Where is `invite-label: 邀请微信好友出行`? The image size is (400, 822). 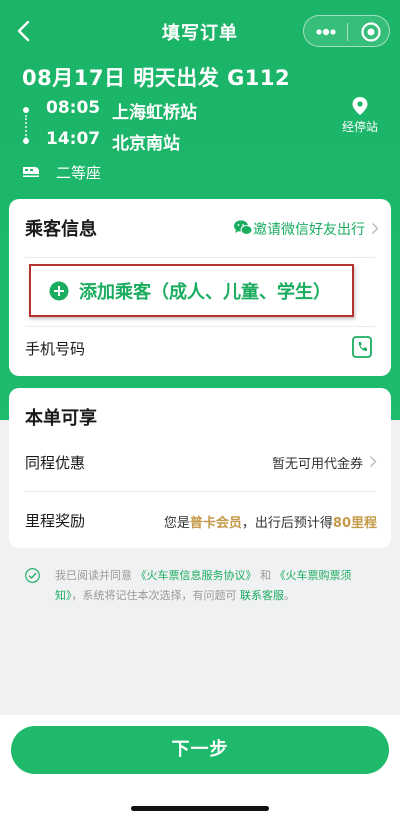 invite-label: 邀请微信好友出行 is located at coordinates (309, 230).